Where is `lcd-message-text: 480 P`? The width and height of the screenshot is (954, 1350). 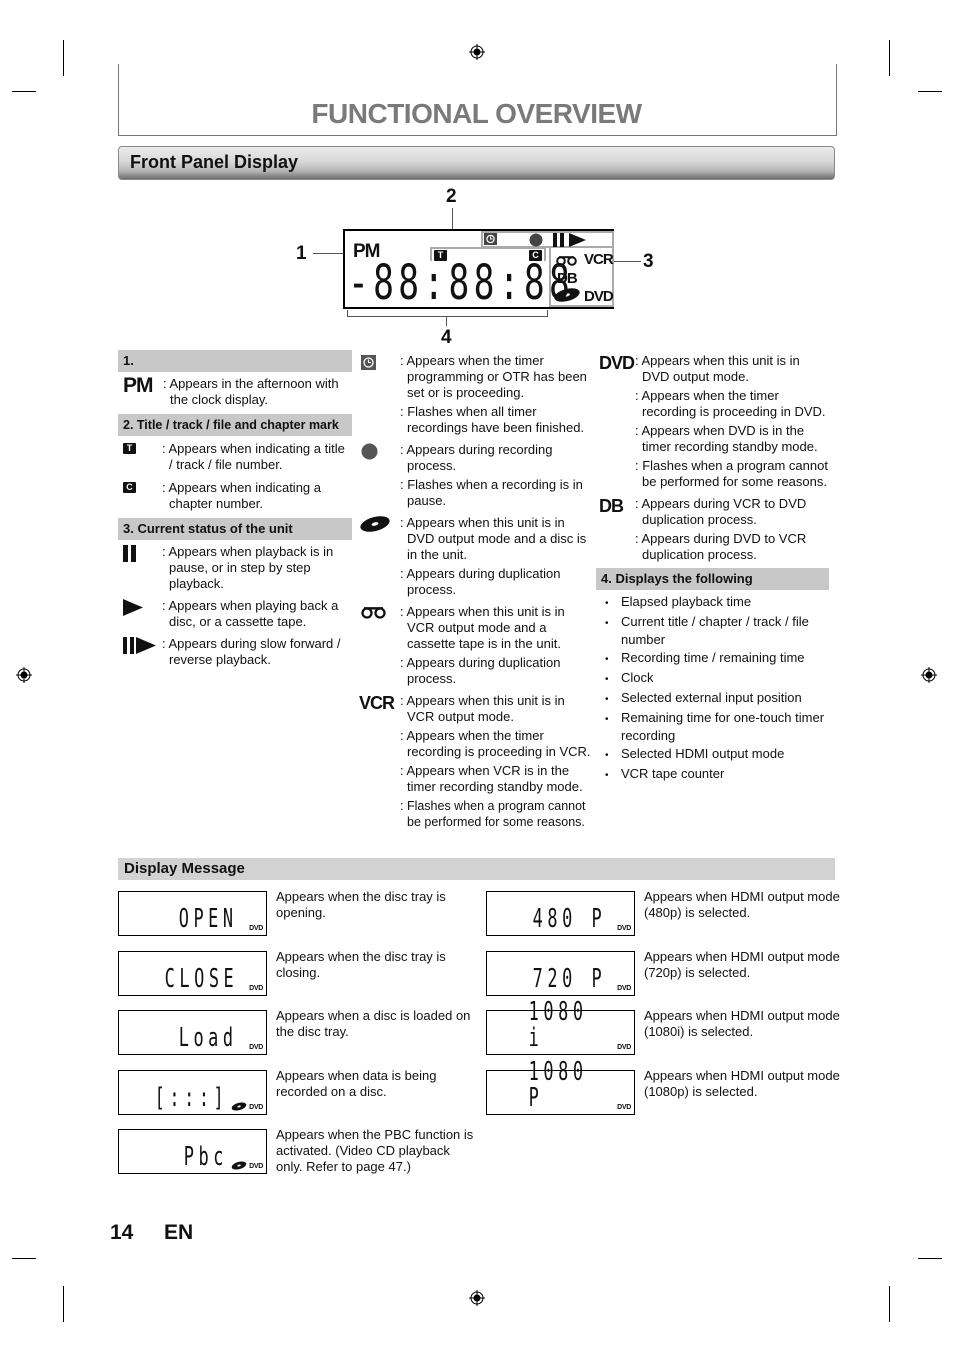 lcd-message-text: 480 P is located at coordinates (569, 919).